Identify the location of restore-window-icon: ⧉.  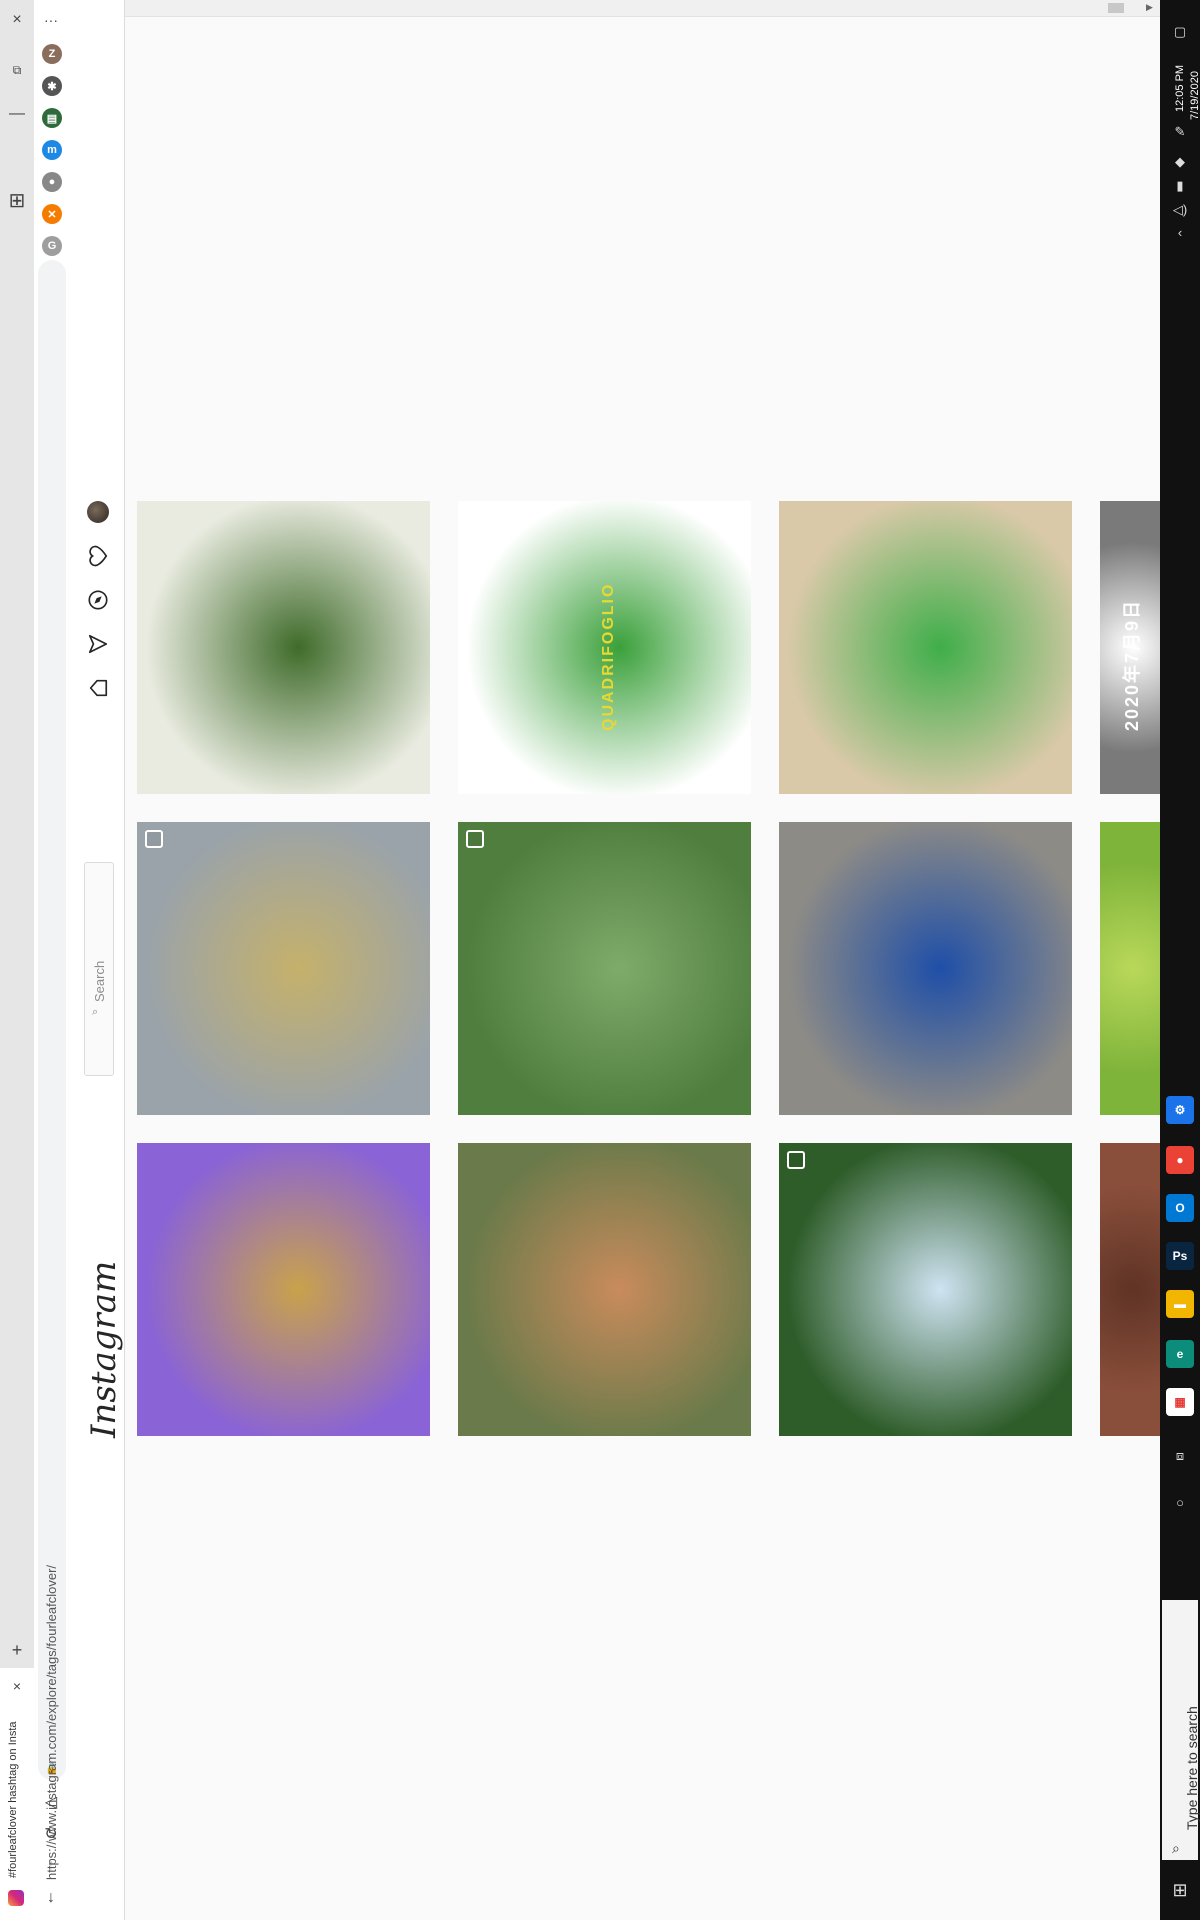
(17, 70).